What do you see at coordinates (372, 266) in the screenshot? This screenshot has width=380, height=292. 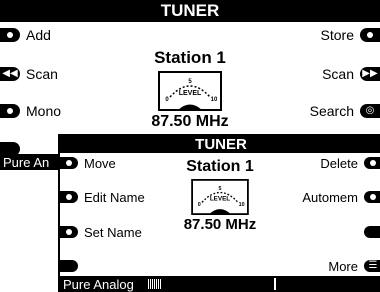 I see `more-icon: ☰` at bounding box center [372, 266].